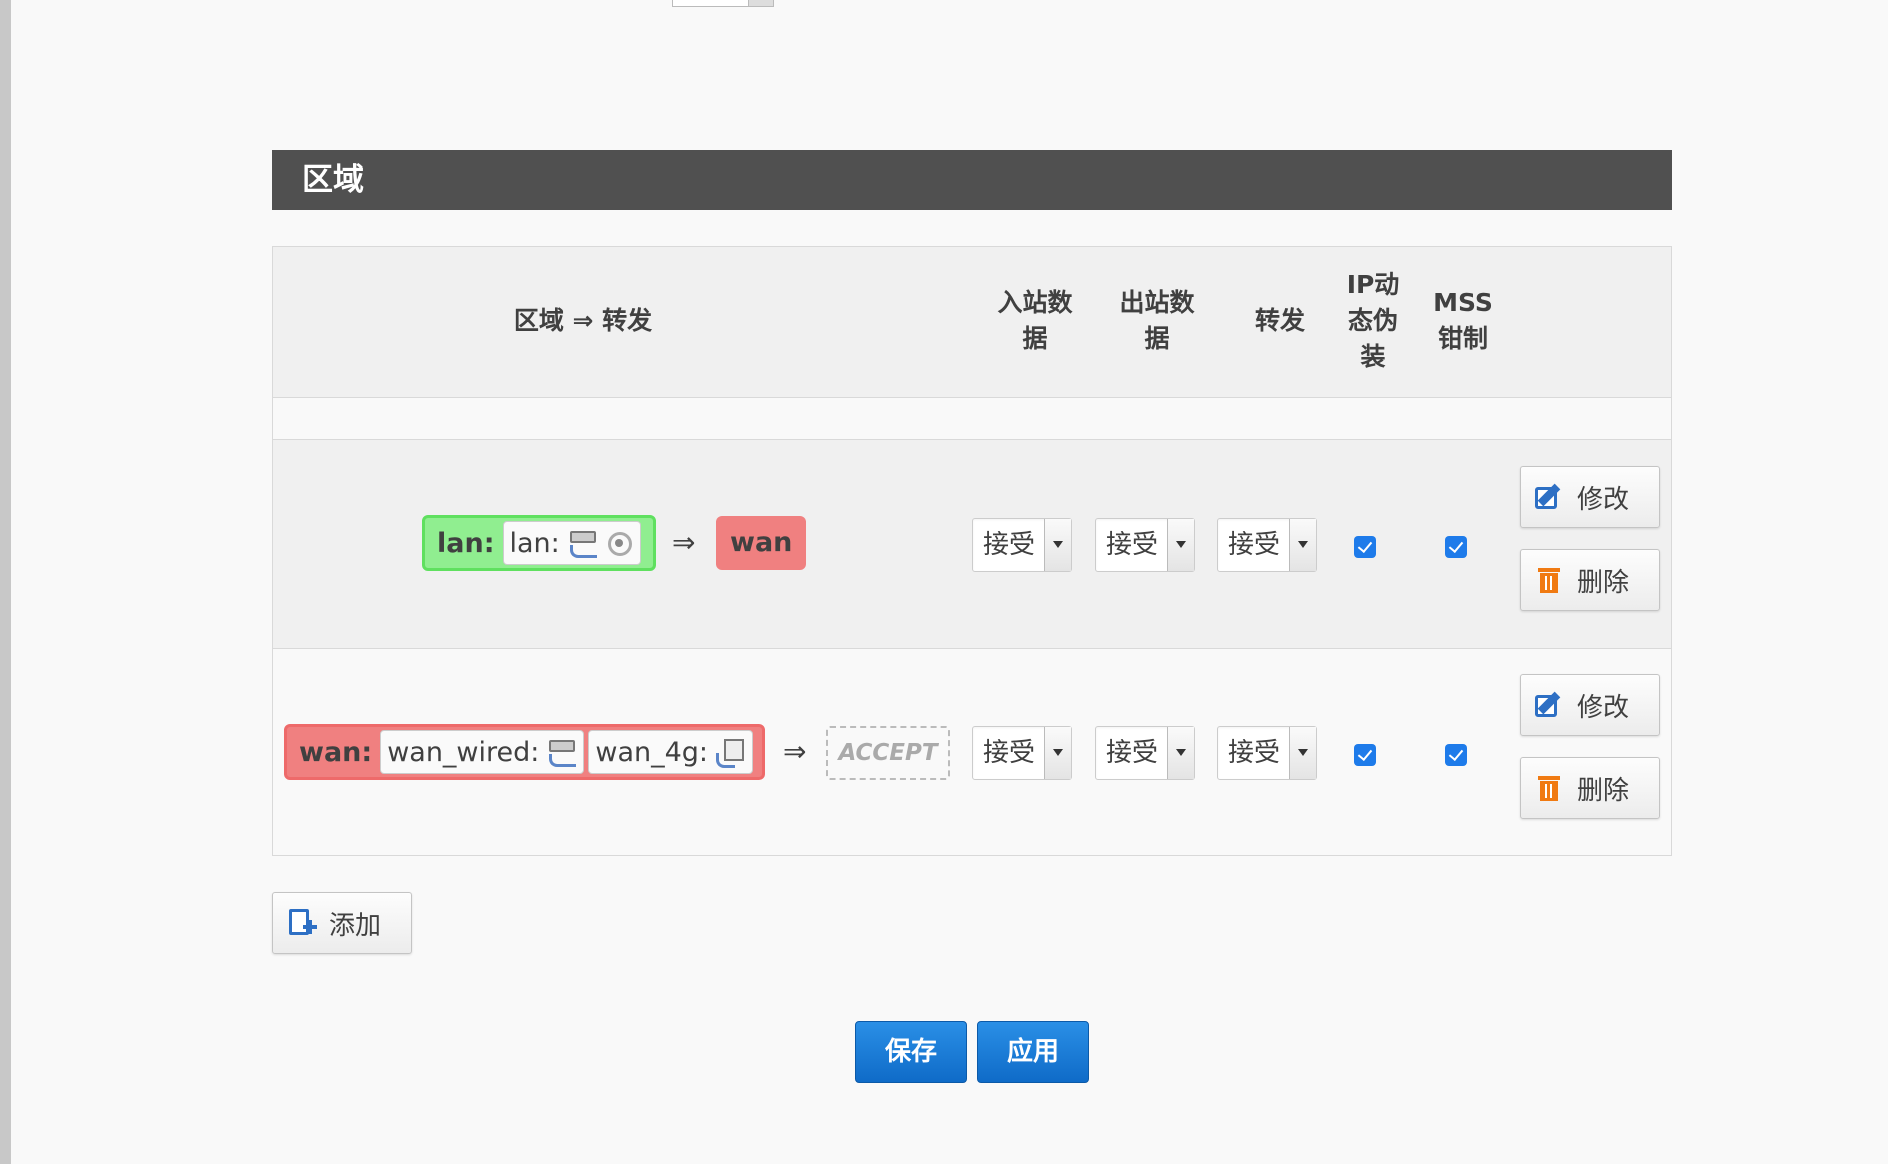 Image resolution: width=1888 pixels, height=1164 pixels. What do you see at coordinates (731, 752) in the screenshot?
I see `modem-icon` at bounding box center [731, 752].